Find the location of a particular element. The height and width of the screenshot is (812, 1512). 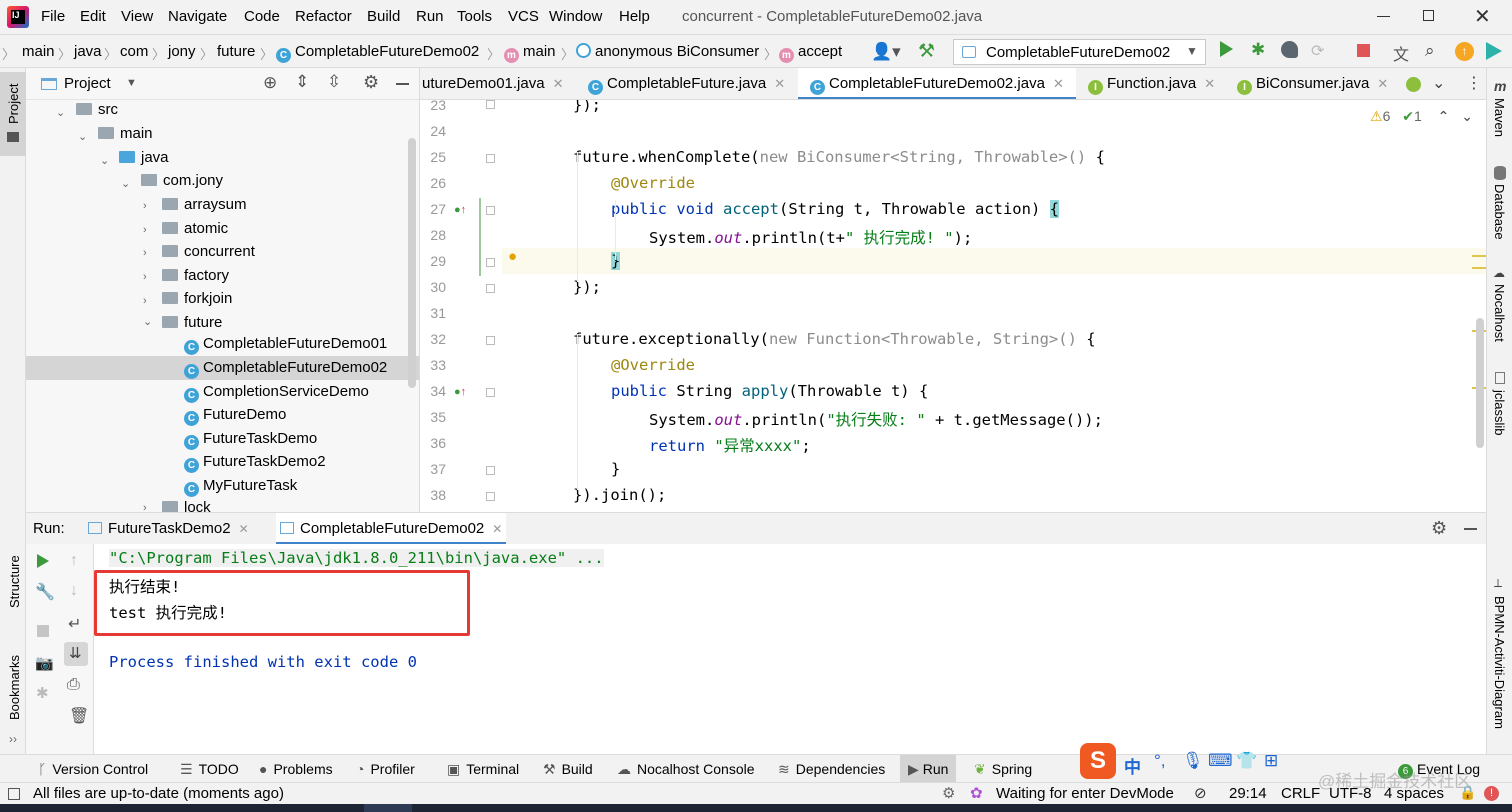

menu-build: Build is located at coordinates (383, 16).